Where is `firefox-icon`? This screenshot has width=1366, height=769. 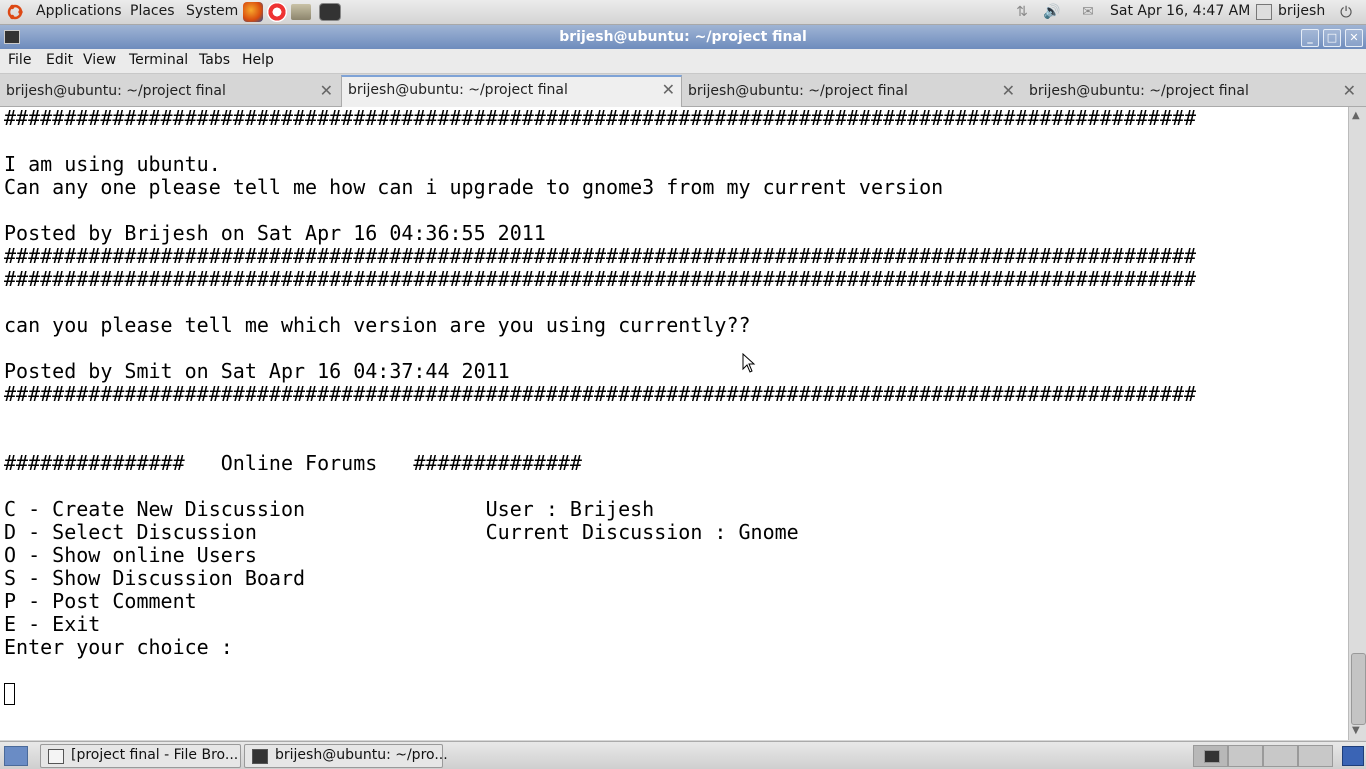 firefox-icon is located at coordinates (253, 12).